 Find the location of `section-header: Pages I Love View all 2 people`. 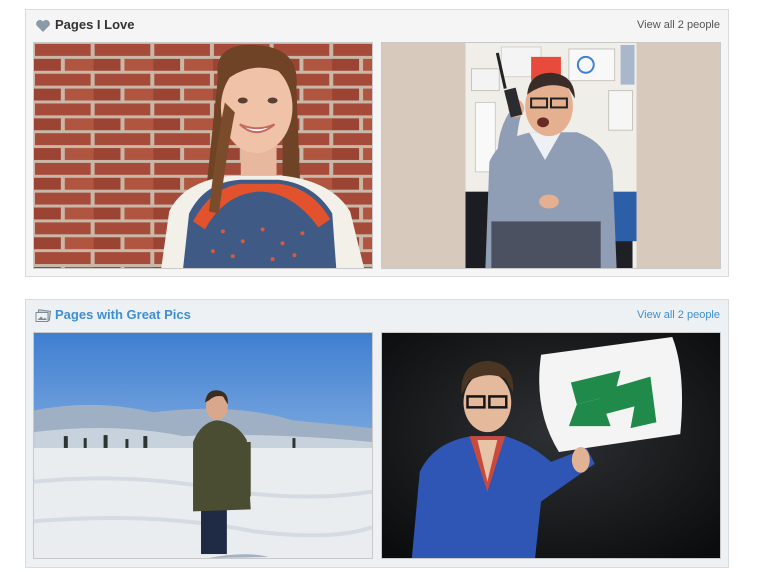

section-header: Pages I Love View all 2 people is located at coordinates (377, 26).